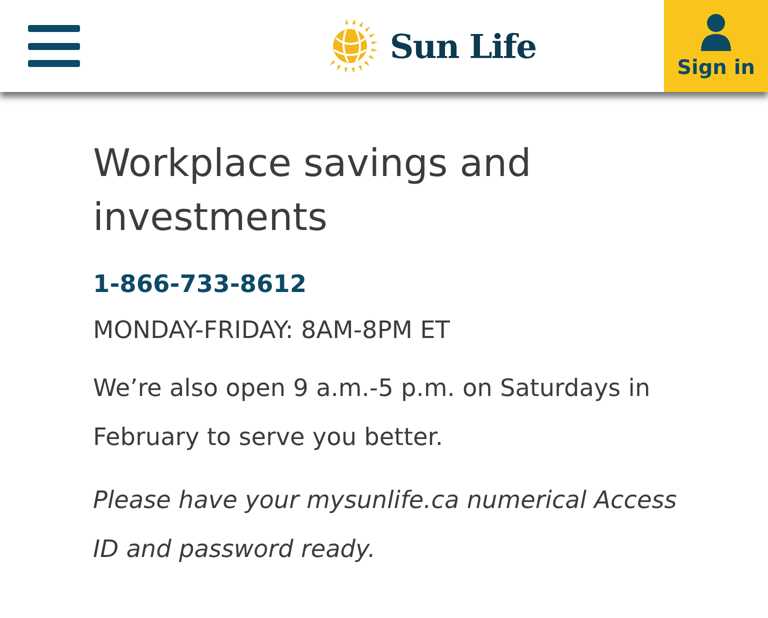  Describe the element at coordinates (385, 525) in the screenshot. I see `reminder-text: Please have your mysunlife.ca numerical Access ID and password ready.` at that location.